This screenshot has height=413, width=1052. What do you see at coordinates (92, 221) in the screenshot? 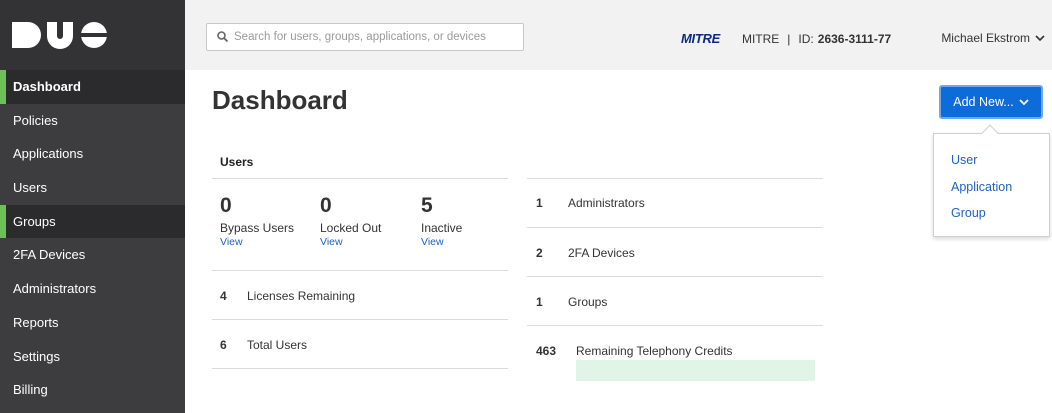
I see `sidebar-item-groups: Groups` at bounding box center [92, 221].